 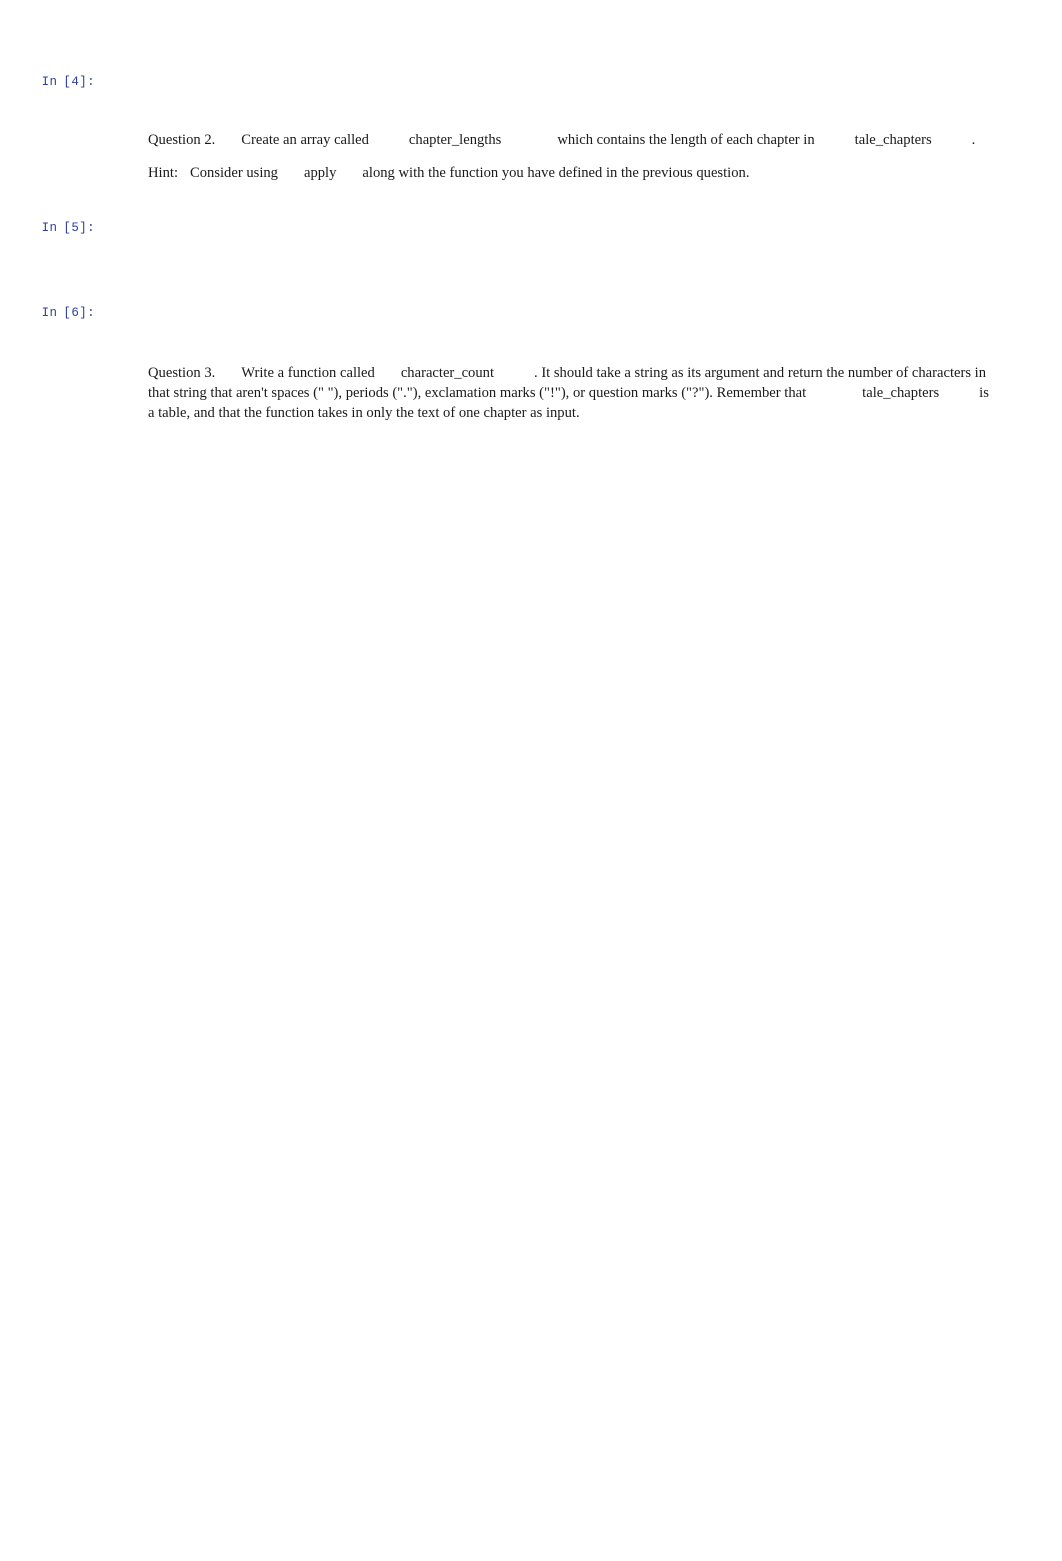 I want to click on code-tale-chapters-q2: tale_chapters, so click(x=893, y=140).